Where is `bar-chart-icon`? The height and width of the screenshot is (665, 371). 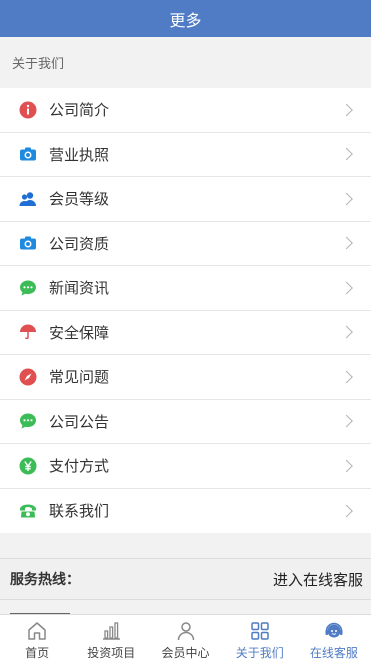
bar-chart-icon is located at coordinates (112, 630).